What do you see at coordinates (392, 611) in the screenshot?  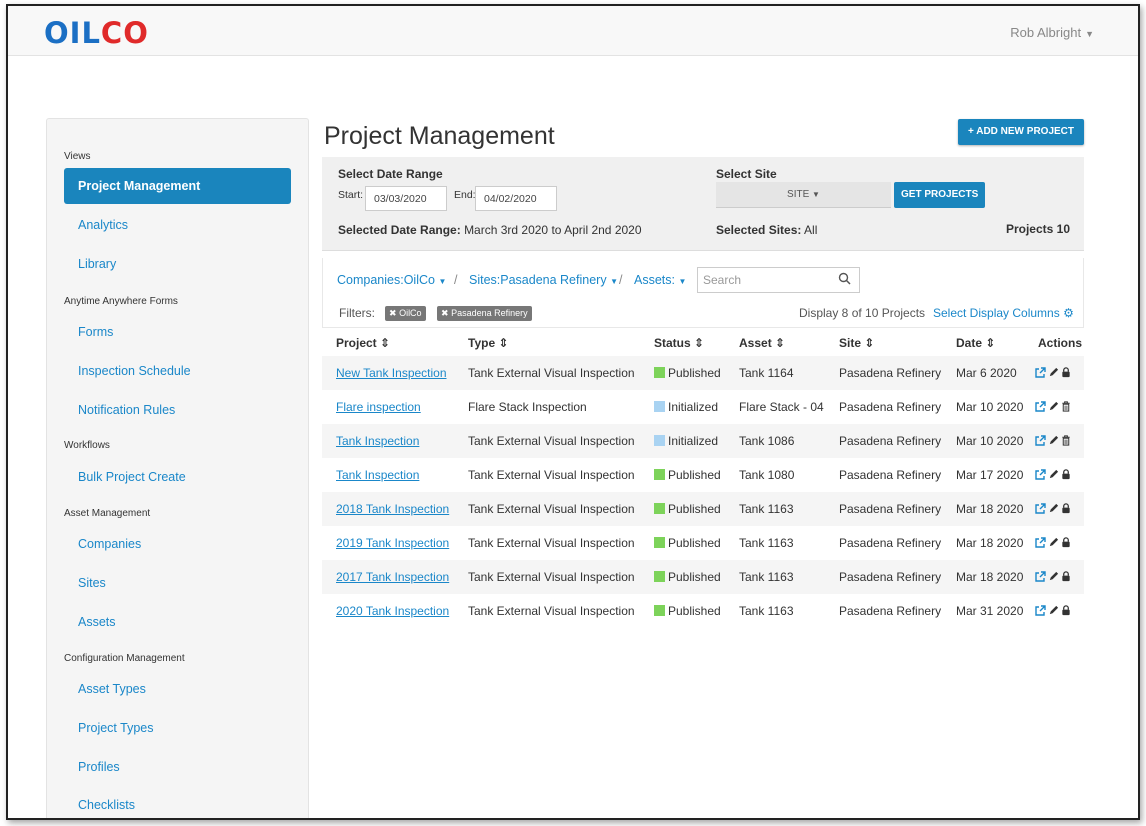 I see `project-link: 2020 Tank Inspection` at bounding box center [392, 611].